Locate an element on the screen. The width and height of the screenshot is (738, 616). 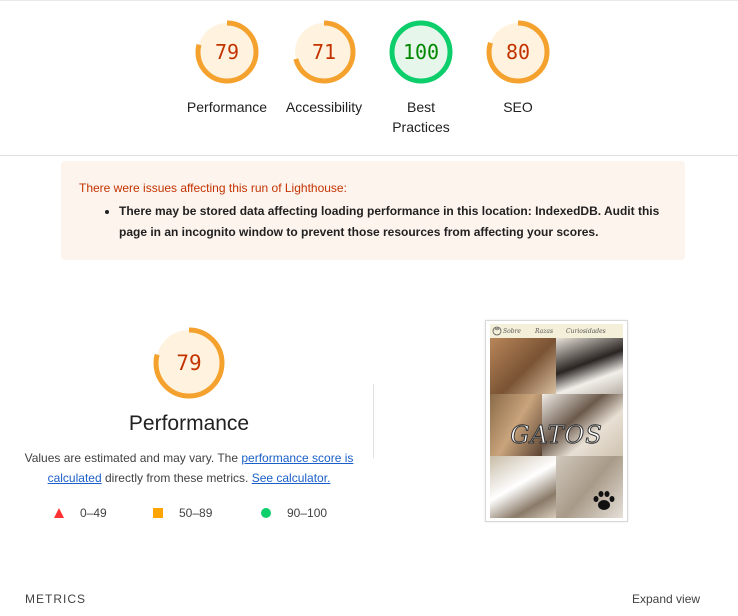
gauge-best-practices: 100 Best Practices is located at coordinates (421, 78).